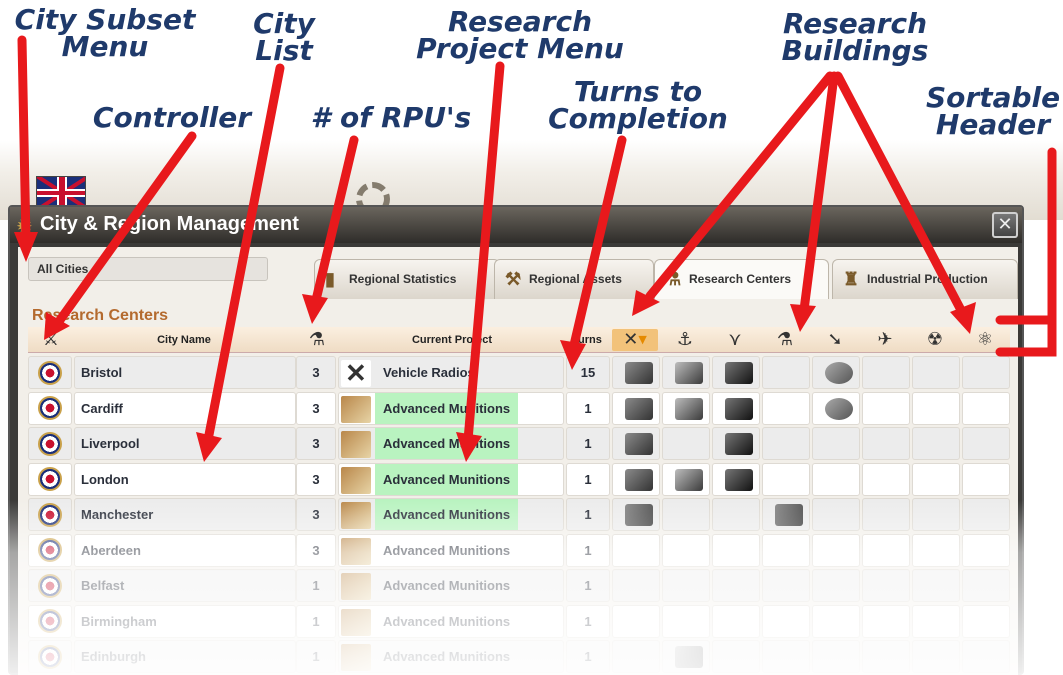 This screenshot has height=675, width=1063. What do you see at coordinates (519, 621) in the screenshot?
I see `table-row: Birmingham 1 Advanced Munitions 1` at bounding box center [519, 621].